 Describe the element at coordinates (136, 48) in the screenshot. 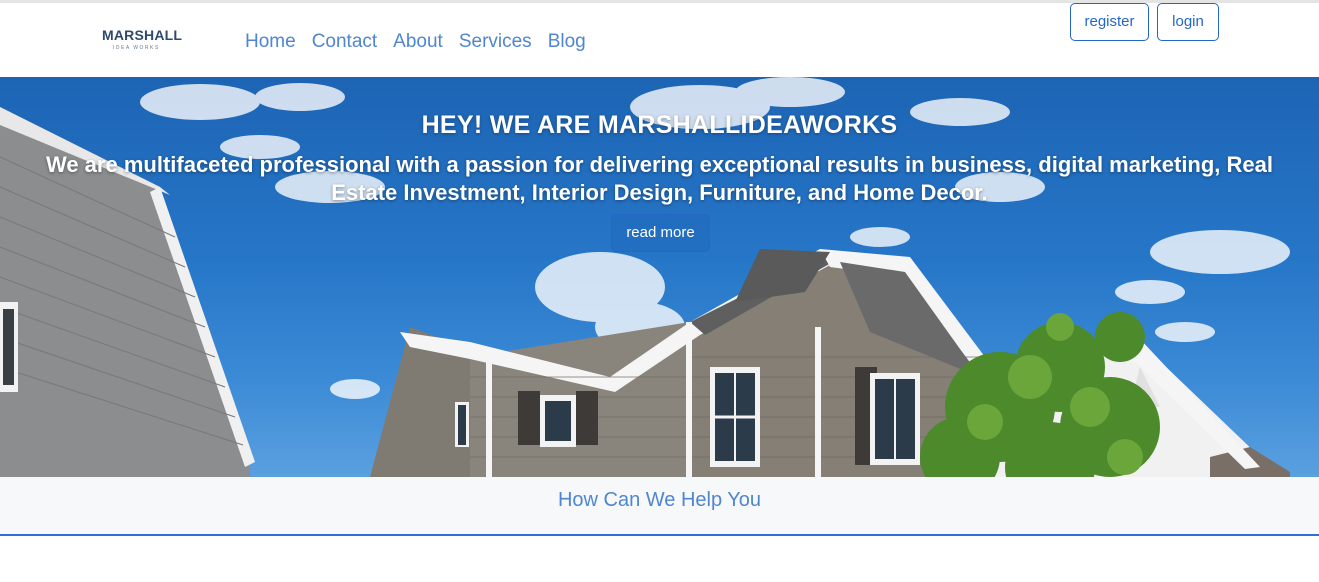

I see `logo-sub-text: IDEA WORKS` at that location.